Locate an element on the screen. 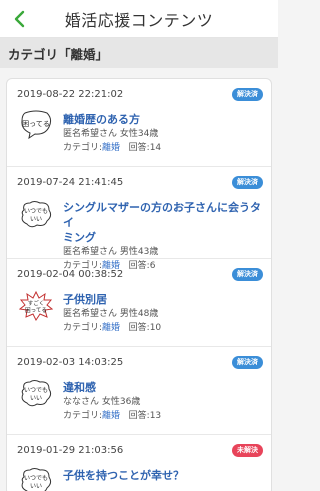 The width and height of the screenshot is (320, 491). post-author: ななさん 女性36歳 is located at coordinates (102, 402).